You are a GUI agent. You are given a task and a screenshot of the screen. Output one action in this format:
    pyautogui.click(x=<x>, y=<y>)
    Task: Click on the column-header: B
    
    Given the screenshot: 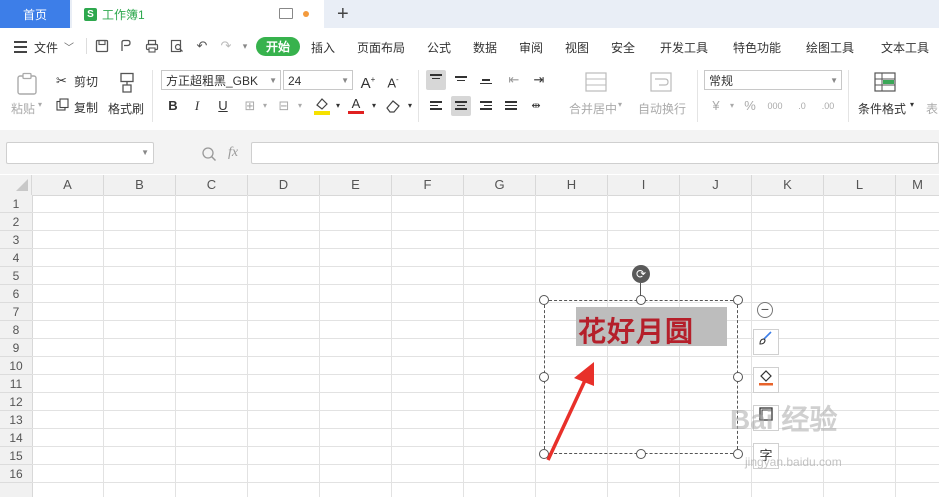 What is the action you would take?
    pyautogui.click(x=140, y=185)
    